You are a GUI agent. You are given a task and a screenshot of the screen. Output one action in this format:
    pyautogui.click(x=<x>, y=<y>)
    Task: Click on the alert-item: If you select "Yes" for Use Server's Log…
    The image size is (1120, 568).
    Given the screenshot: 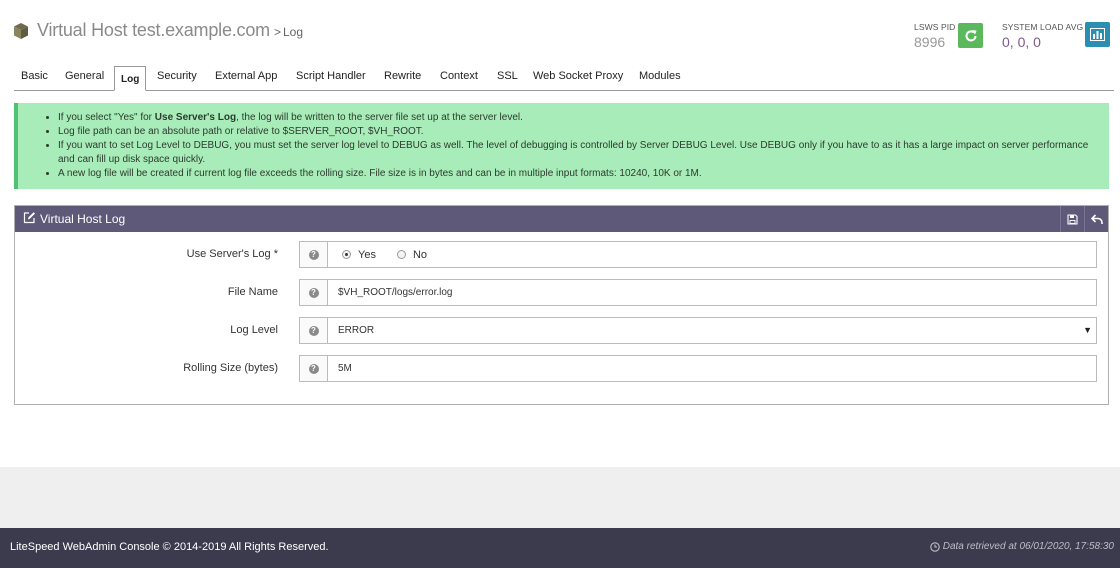 What is the action you would take?
    pyautogui.click(x=576, y=118)
    